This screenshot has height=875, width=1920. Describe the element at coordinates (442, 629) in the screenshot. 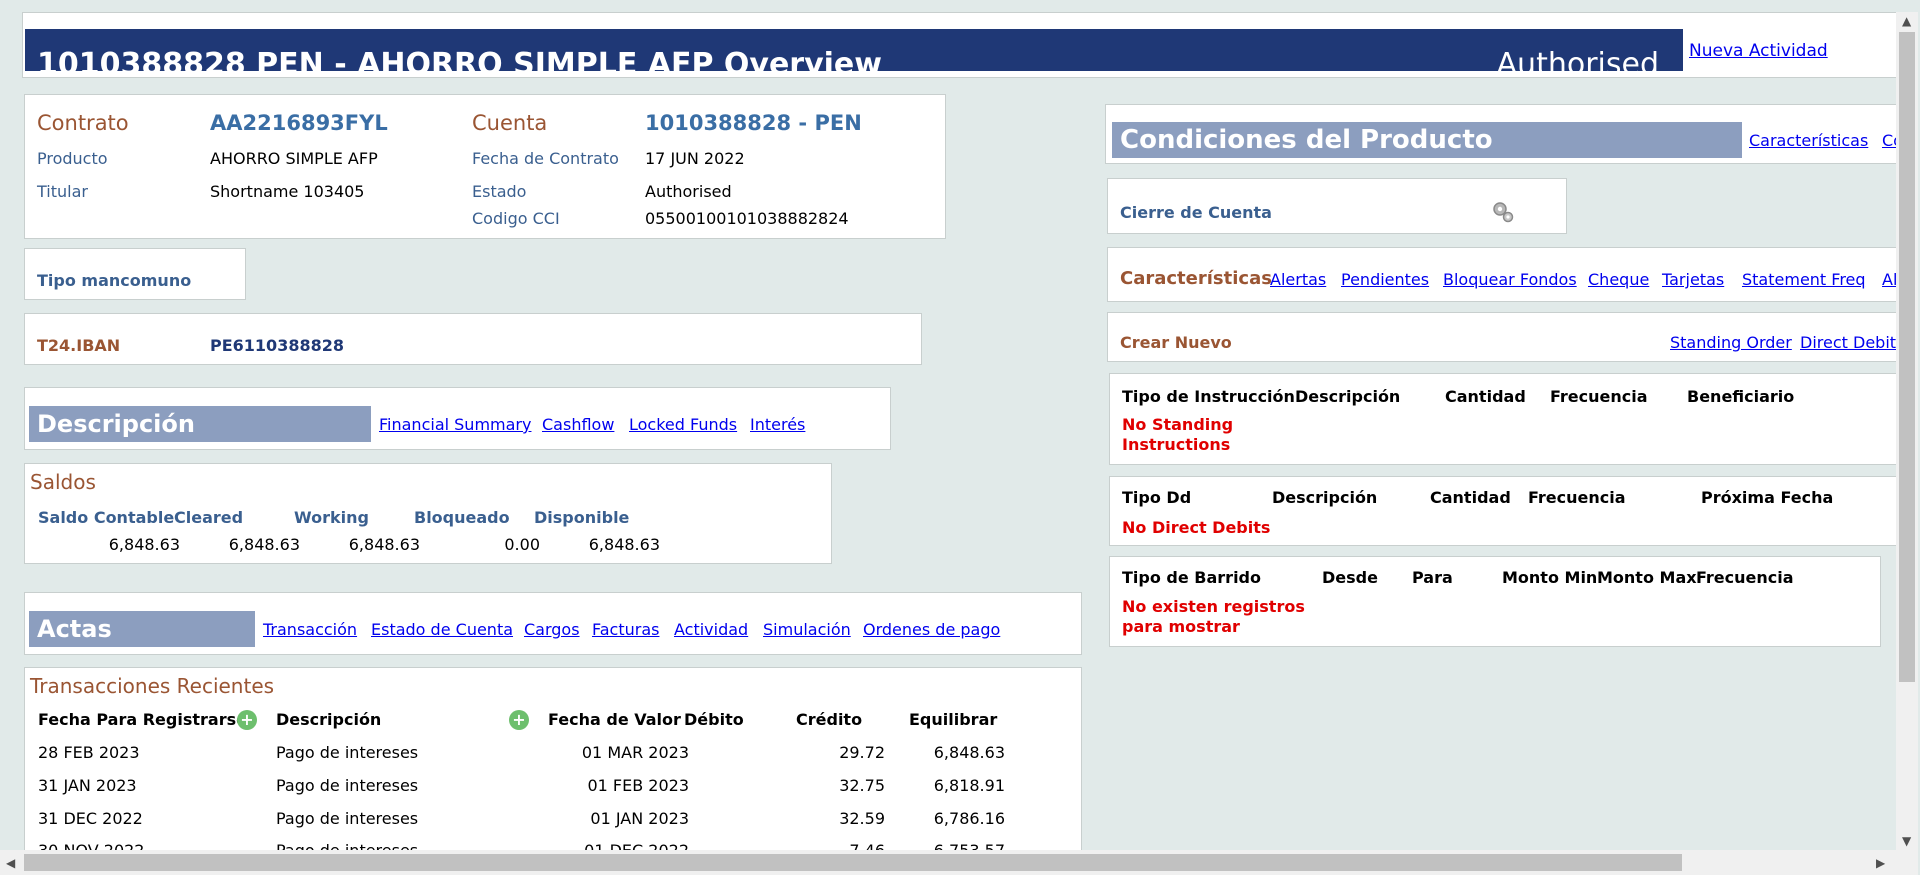

I see `estado-de-cuenta-link: Estado de Cuenta` at that location.